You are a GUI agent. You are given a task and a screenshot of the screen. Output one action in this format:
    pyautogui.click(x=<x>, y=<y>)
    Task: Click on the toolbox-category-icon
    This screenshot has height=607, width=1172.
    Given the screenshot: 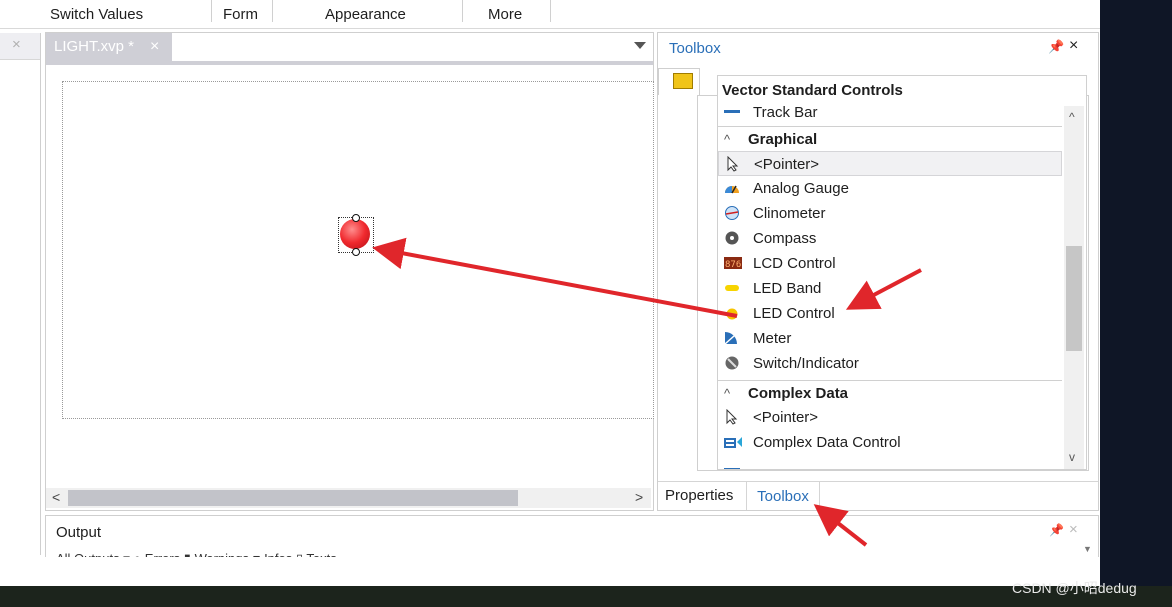 What is the action you would take?
    pyautogui.click(x=683, y=81)
    